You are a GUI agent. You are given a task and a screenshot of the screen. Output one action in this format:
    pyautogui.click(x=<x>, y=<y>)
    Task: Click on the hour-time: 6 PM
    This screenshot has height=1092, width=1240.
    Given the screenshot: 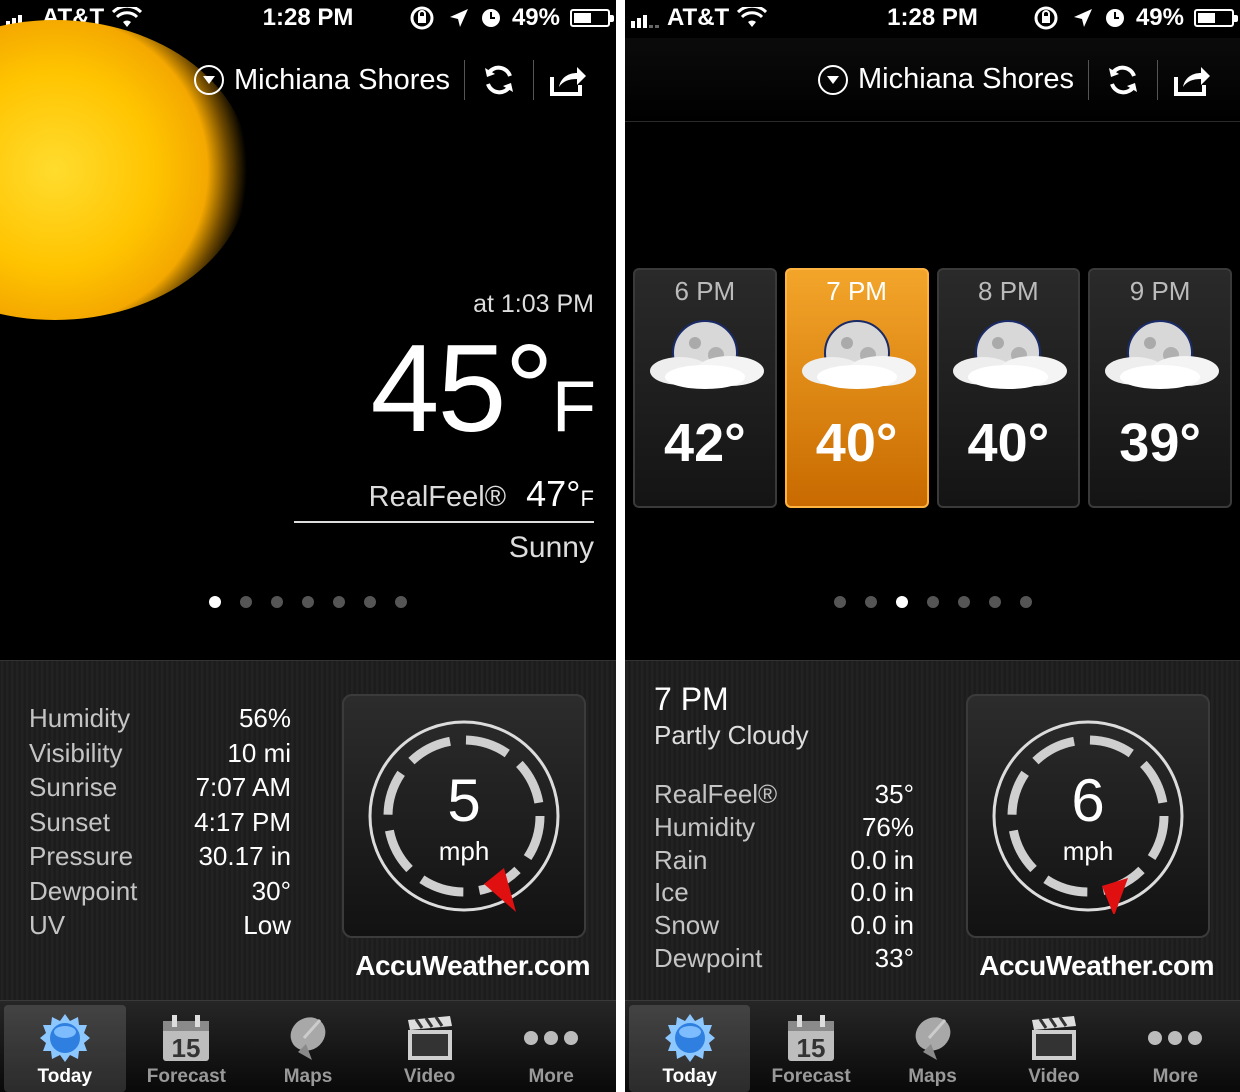 What is the action you would take?
    pyautogui.click(x=705, y=291)
    